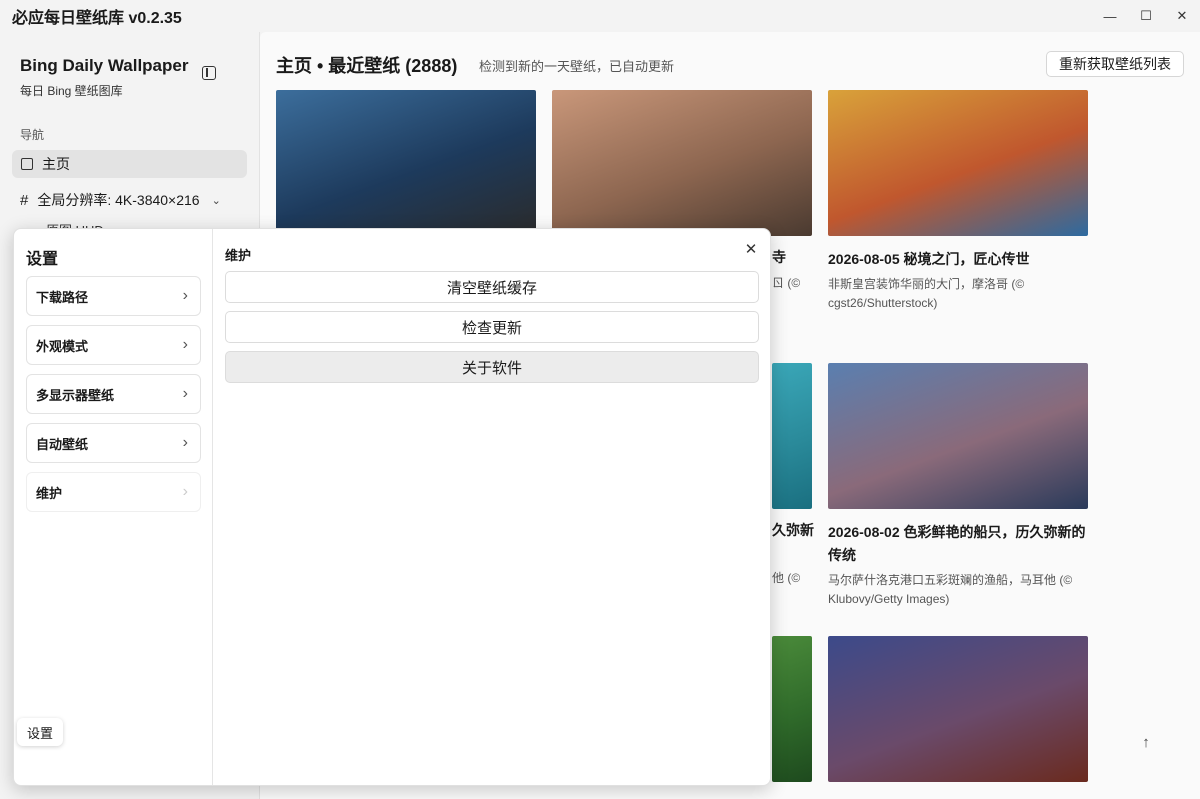  I want to click on maximize-button: ☐, so click(1146, 16).